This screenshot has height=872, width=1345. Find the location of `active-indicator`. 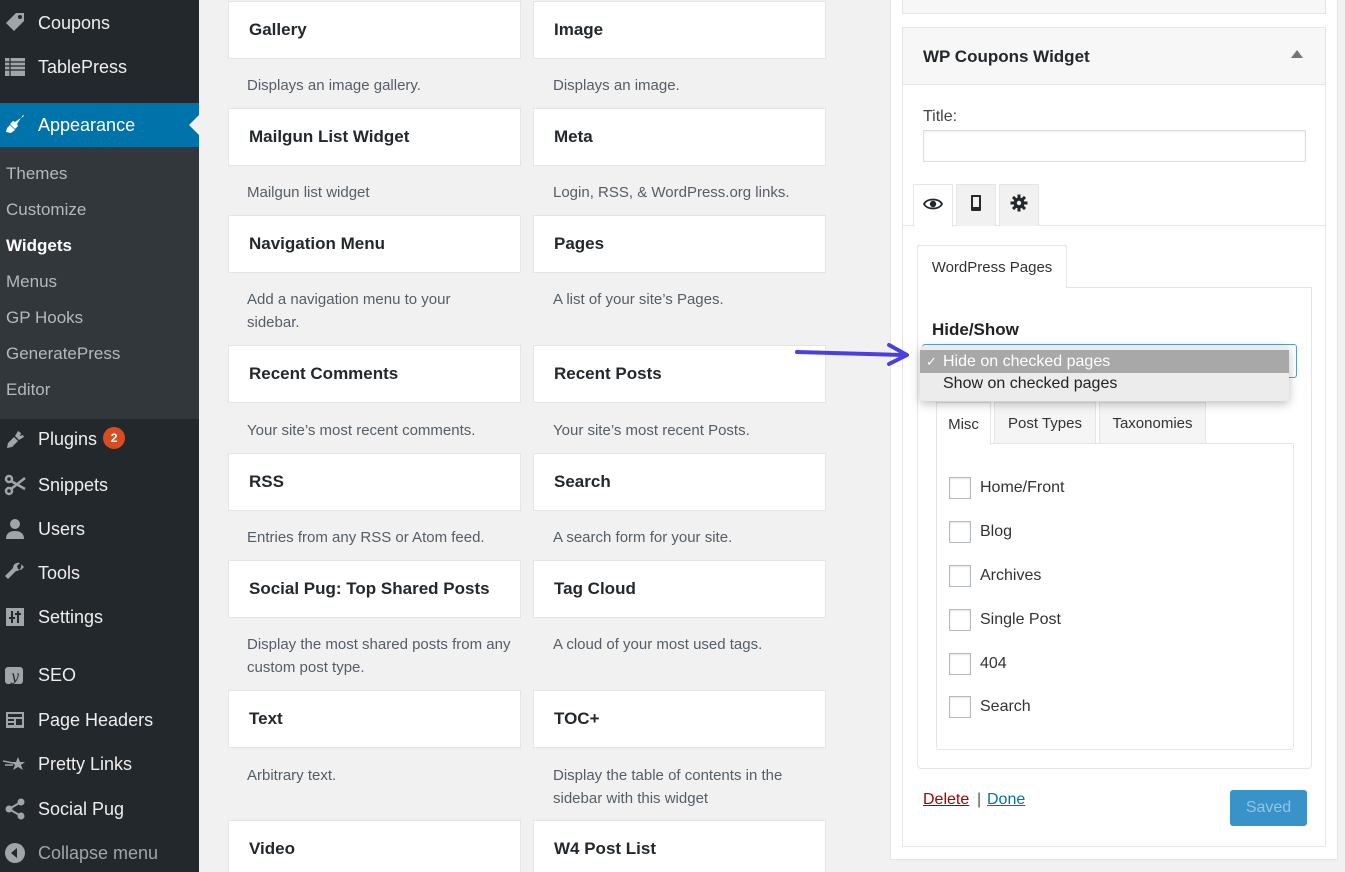

active-indicator is located at coordinates (194, 125).